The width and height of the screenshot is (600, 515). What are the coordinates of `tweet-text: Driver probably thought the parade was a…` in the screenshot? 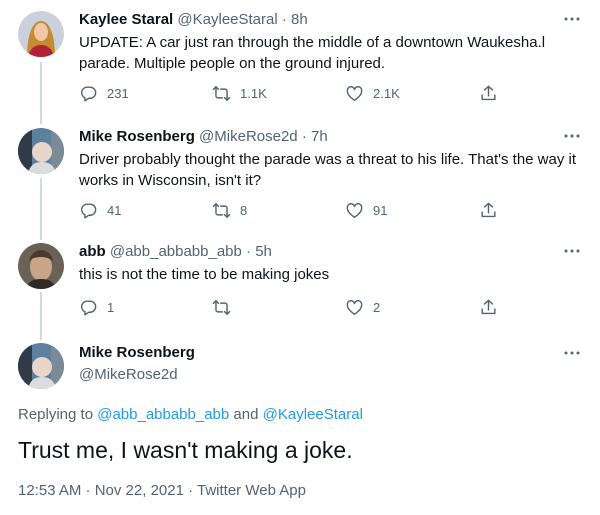 It's located at (328, 170).